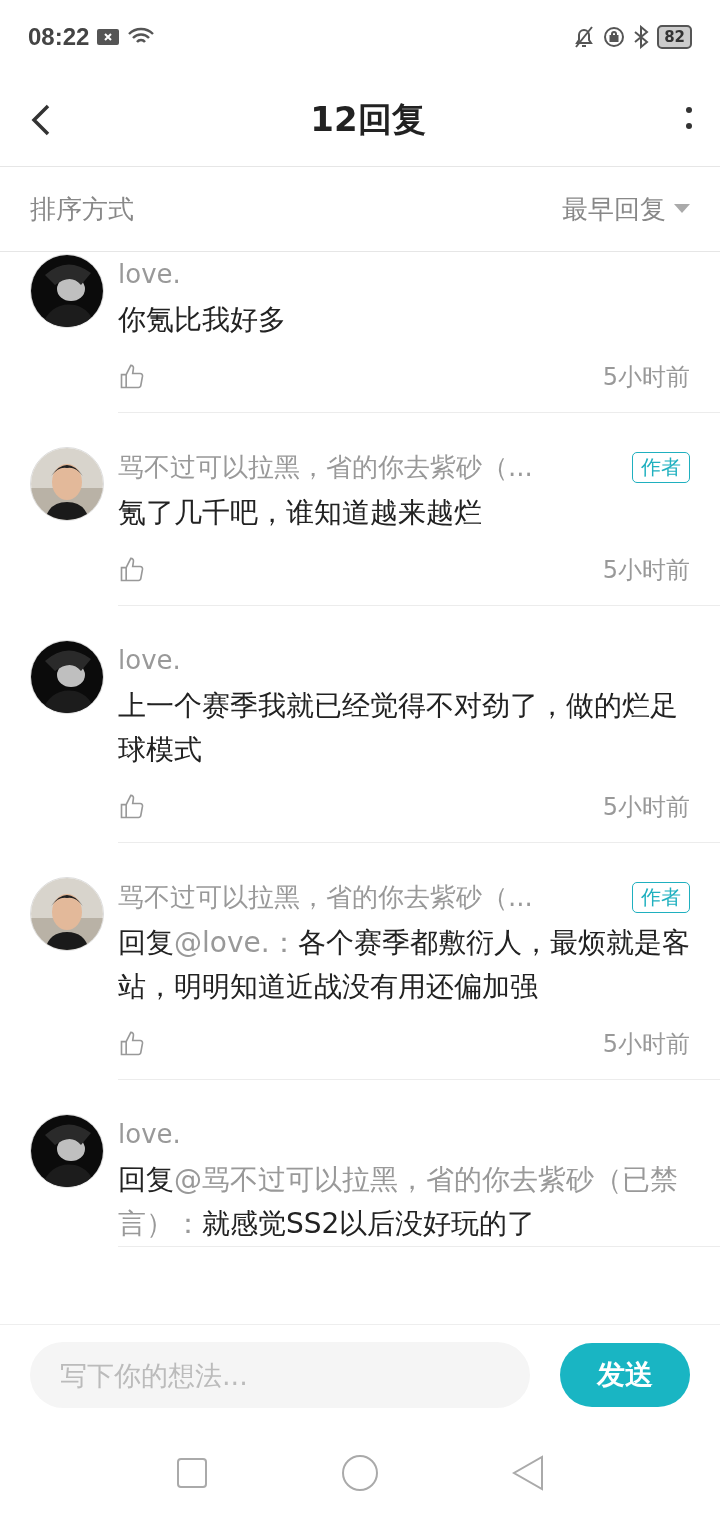  What do you see at coordinates (192, 1472) in the screenshot?
I see `recent-apps-icon` at bounding box center [192, 1472].